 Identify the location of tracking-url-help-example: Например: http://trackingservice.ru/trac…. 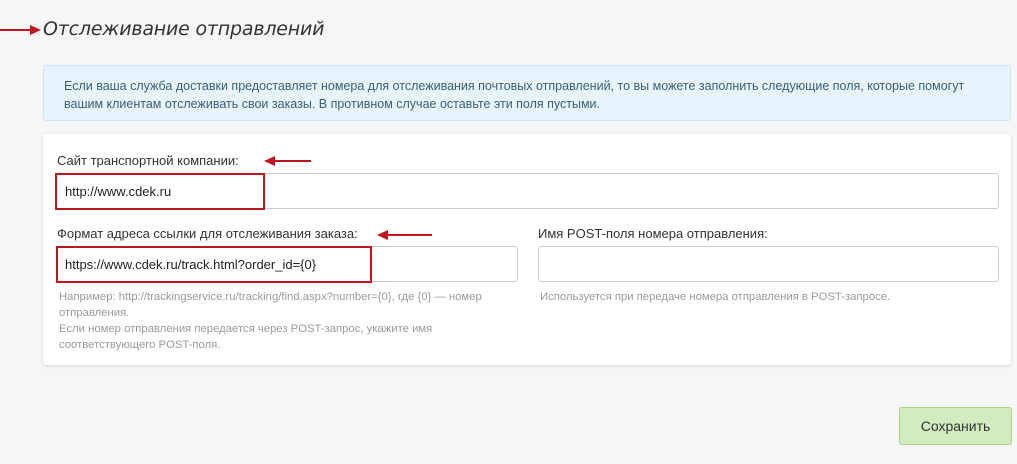
(270, 305).